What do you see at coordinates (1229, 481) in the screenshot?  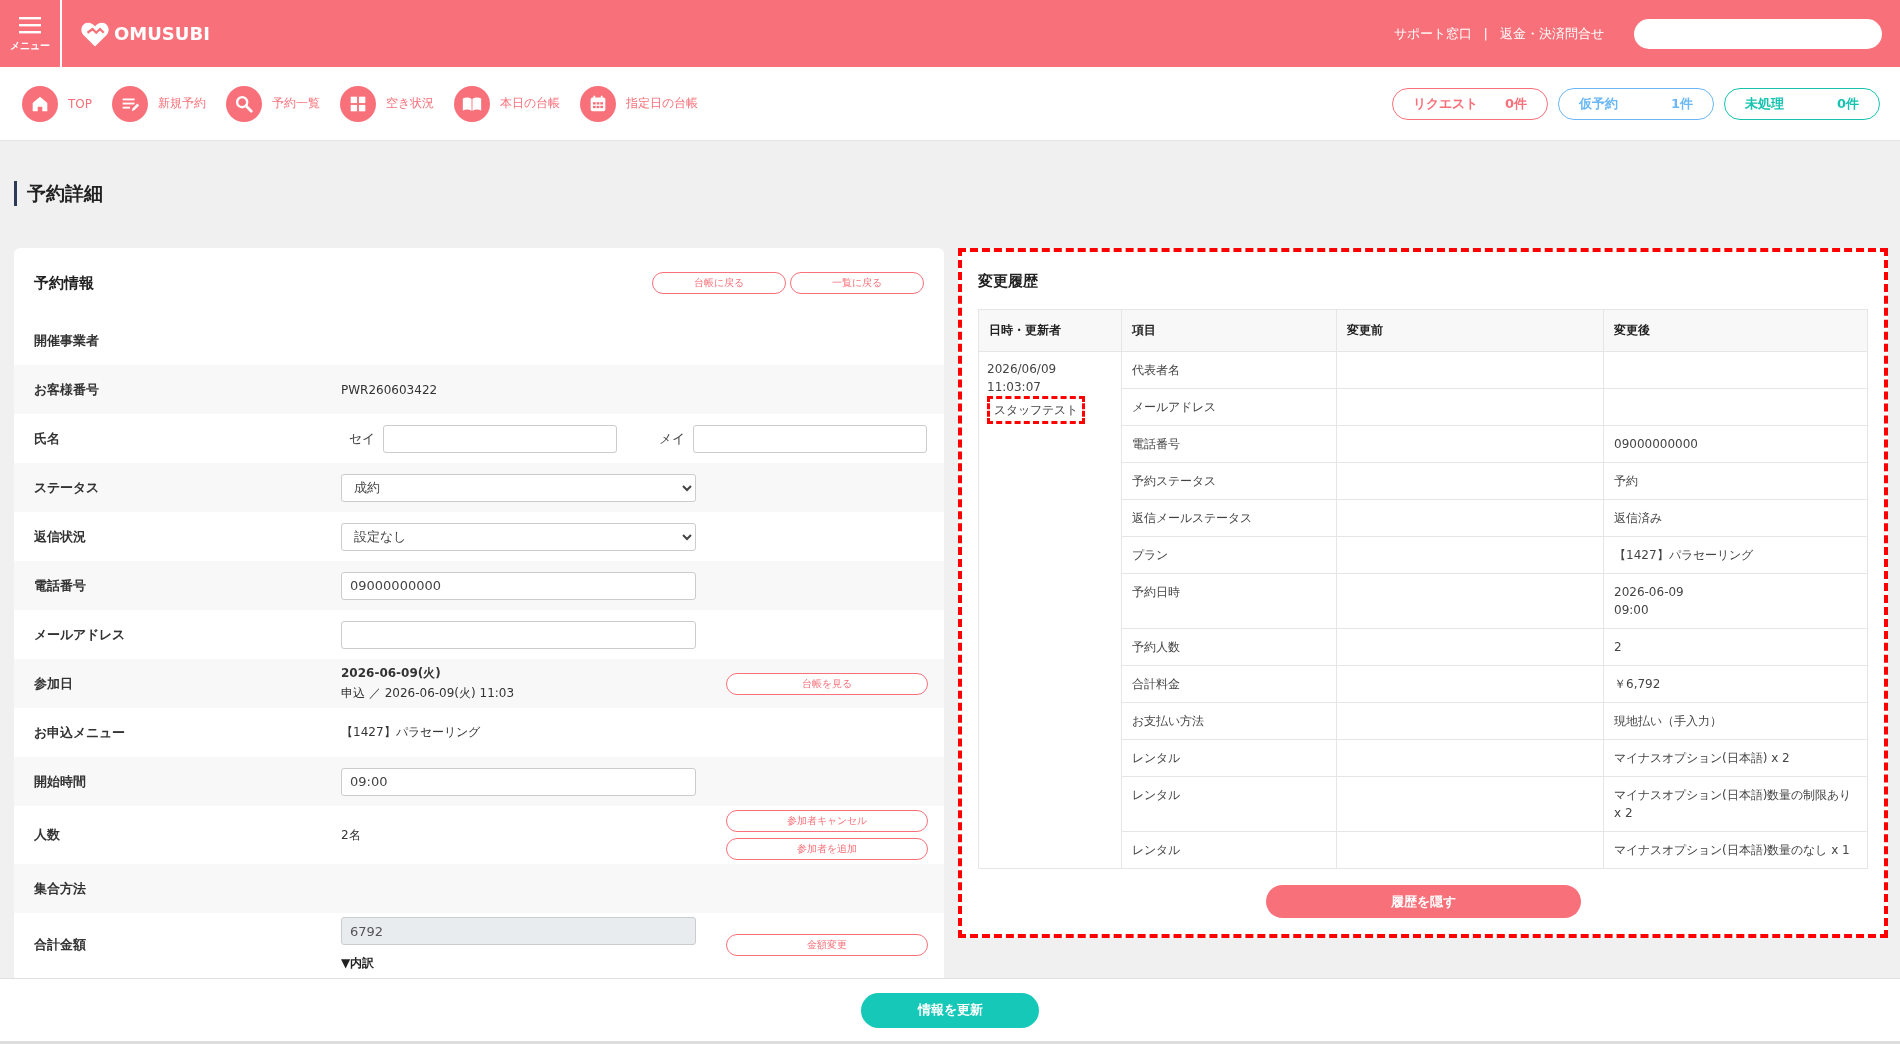 I see `table-cell: 予約ステータス` at bounding box center [1229, 481].